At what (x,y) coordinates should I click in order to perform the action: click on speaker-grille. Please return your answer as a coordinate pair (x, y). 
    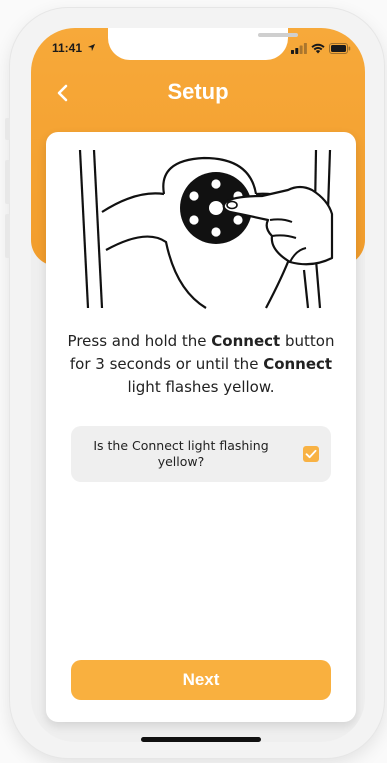
    Looking at the image, I should click on (278, 35).